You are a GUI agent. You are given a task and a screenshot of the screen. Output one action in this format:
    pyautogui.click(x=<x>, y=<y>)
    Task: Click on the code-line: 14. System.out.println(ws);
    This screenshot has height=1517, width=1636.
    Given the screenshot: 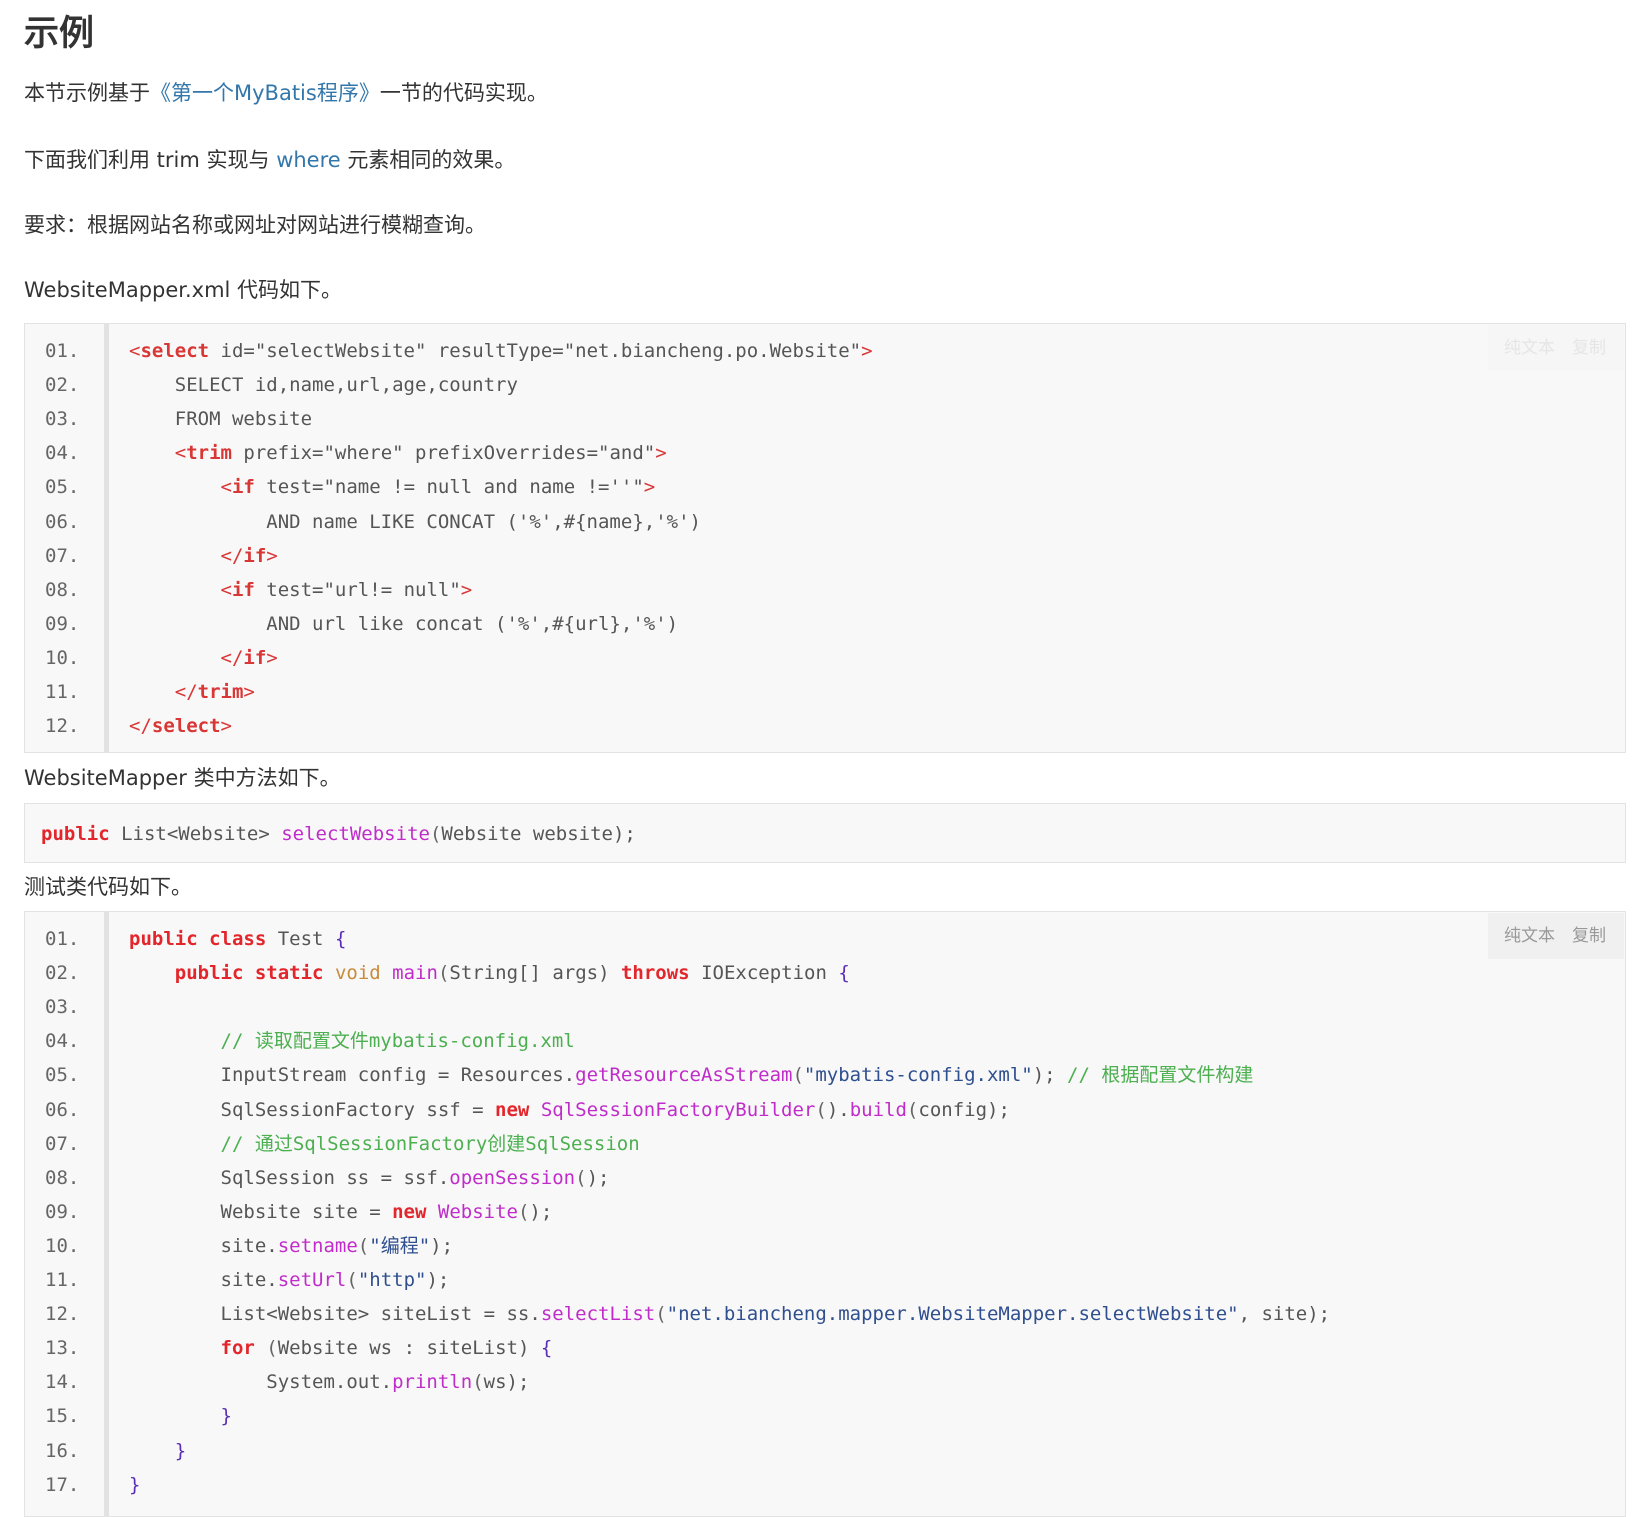 What is the action you would take?
    pyautogui.click(x=825, y=1382)
    